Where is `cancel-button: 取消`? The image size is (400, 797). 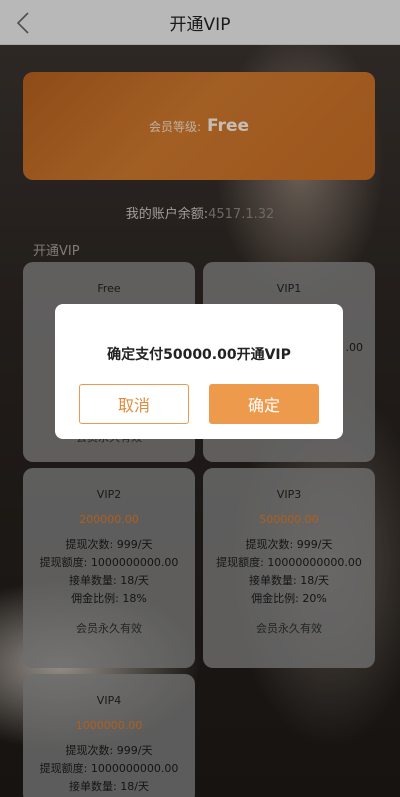
cancel-button: 取消 is located at coordinates (134, 404).